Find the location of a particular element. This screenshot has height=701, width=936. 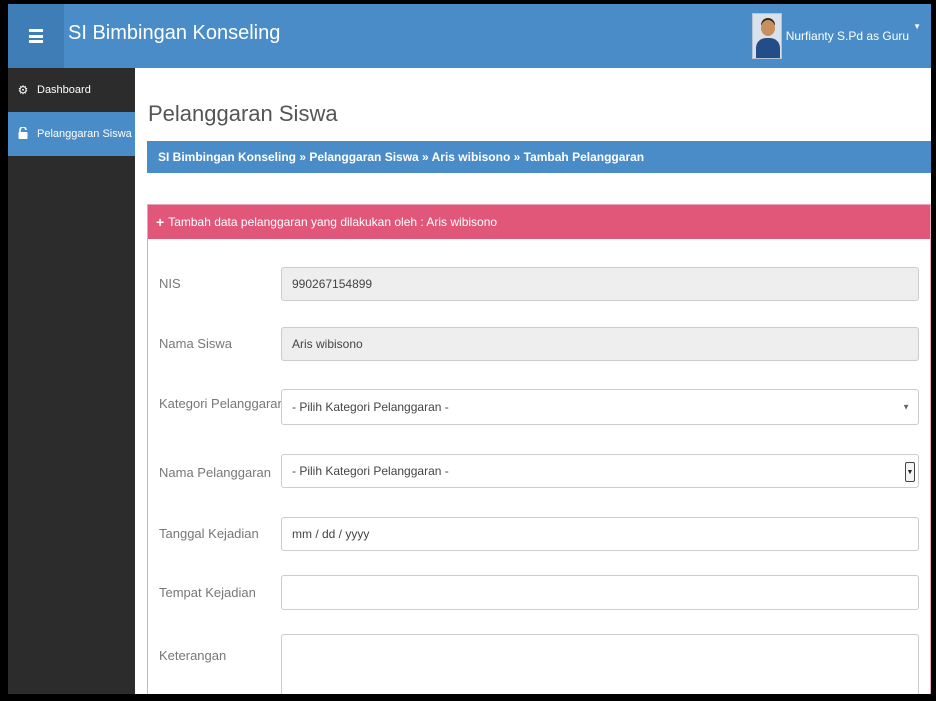

keterangan-textarea is located at coordinates (600, 664).